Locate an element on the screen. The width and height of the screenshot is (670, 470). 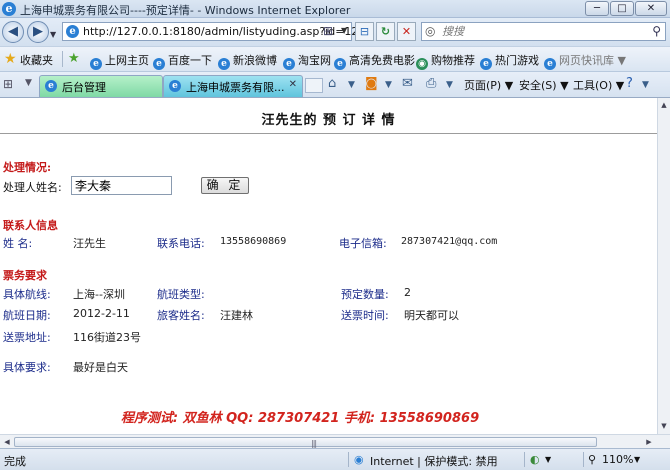
quick-tabs-icon: ⊞ is located at coordinates (12, 85).